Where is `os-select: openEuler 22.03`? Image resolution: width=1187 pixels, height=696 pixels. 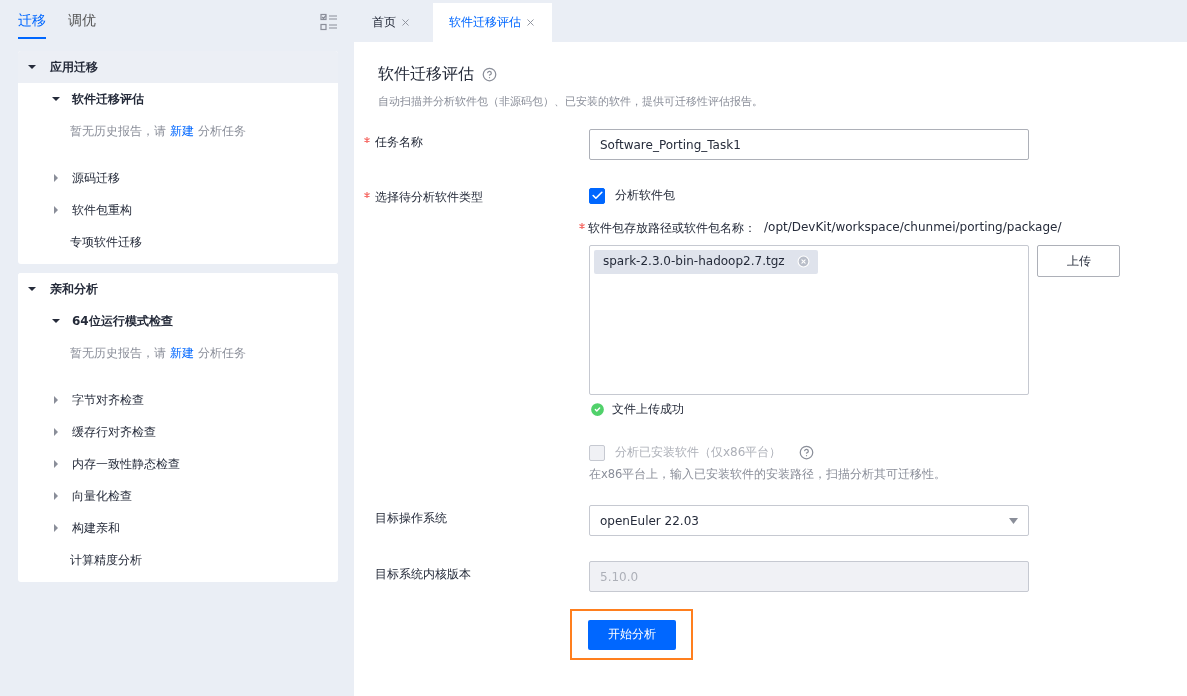
os-select: openEuler 22.03 is located at coordinates (809, 520).